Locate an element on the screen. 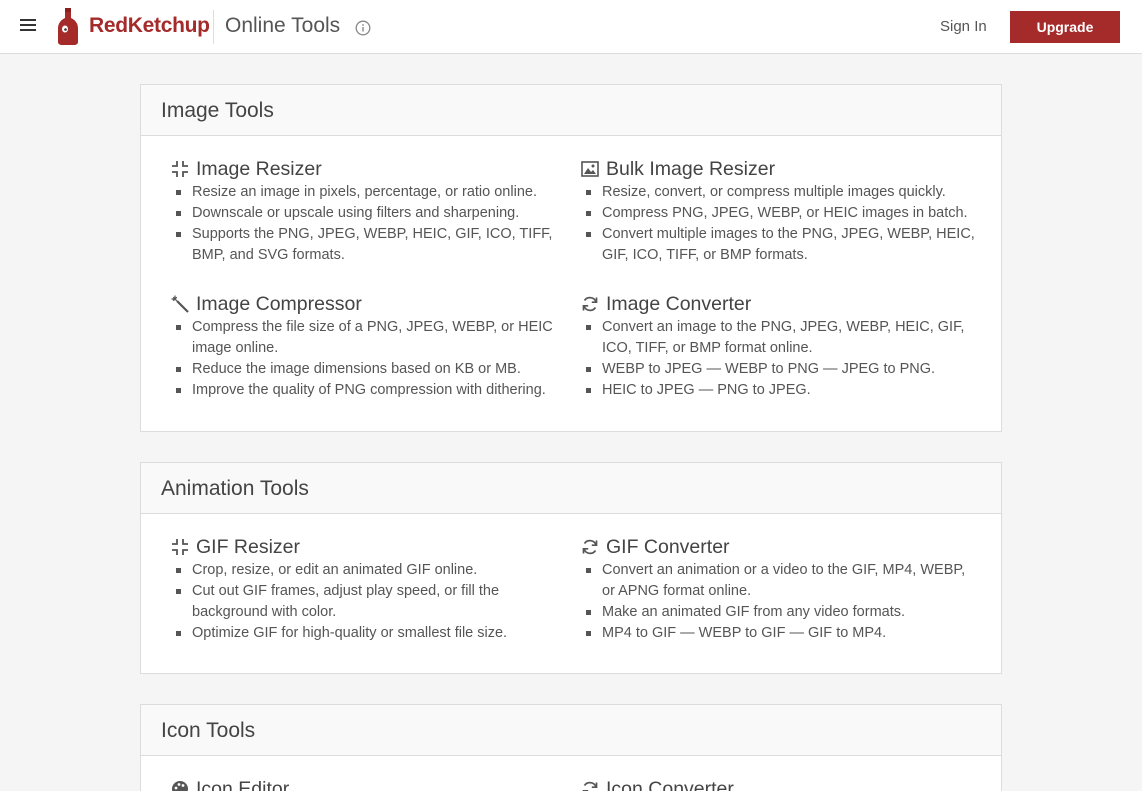  tool-title-text: Icon Editor is located at coordinates (243, 784).